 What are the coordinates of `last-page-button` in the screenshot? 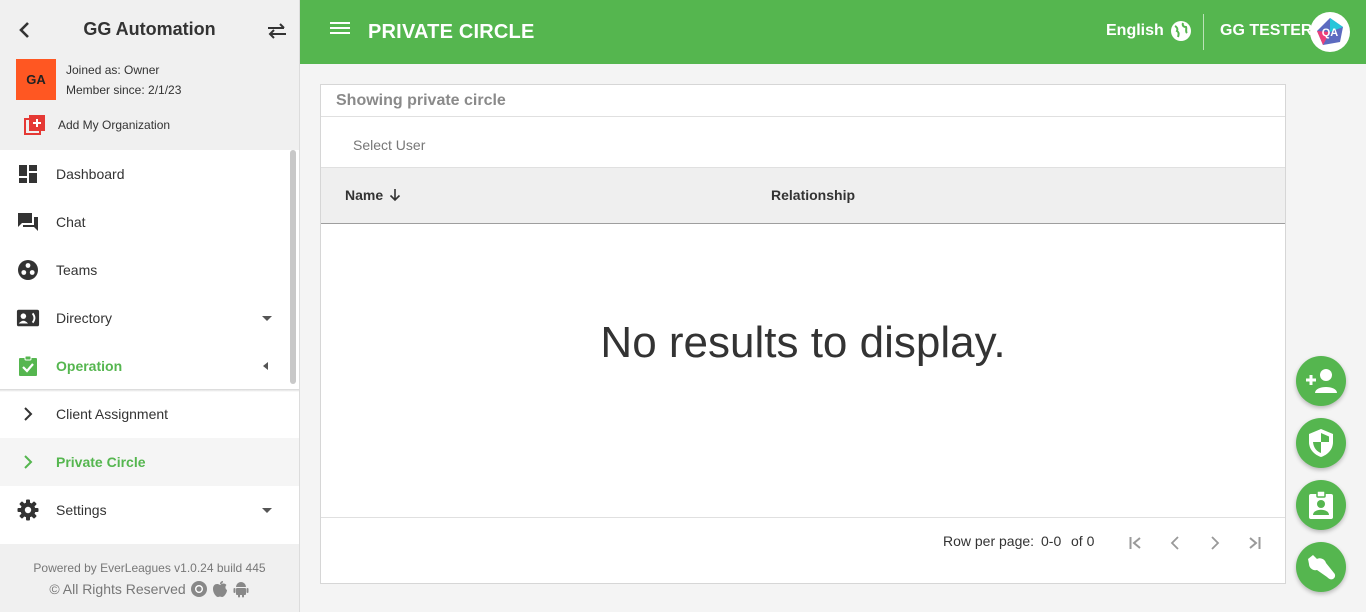 It's located at (1255, 543).